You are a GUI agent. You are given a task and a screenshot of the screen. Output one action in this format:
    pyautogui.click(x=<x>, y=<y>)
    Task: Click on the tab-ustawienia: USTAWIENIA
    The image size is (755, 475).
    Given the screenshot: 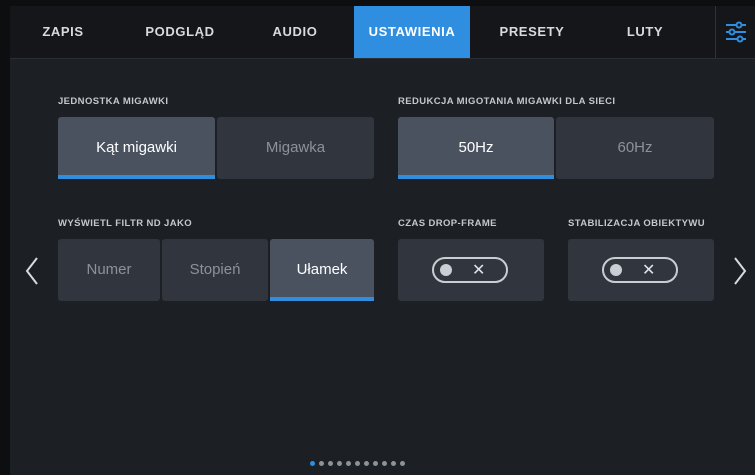 What is the action you would take?
    pyautogui.click(x=412, y=32)
    